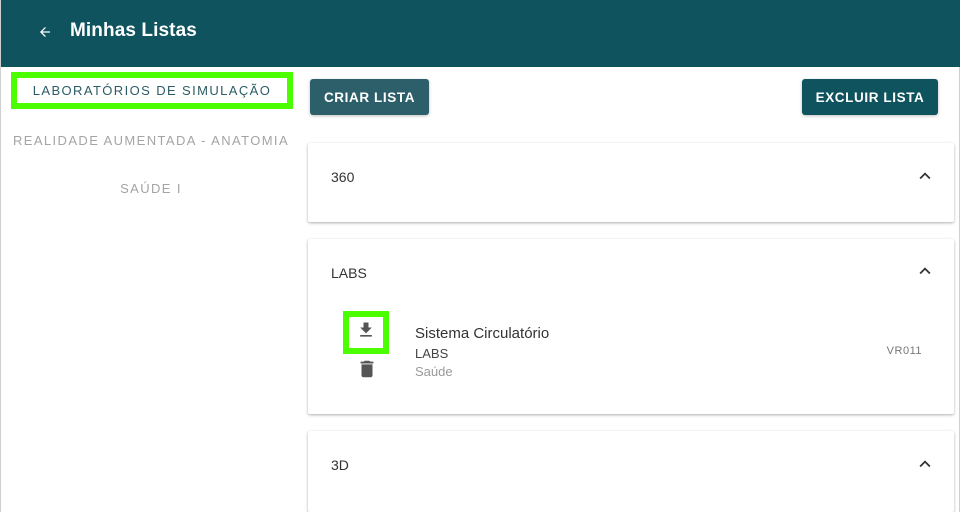 The height and width of the screenshot is (512, 960). I want to click on list-title: LABS, so click(349, 273).